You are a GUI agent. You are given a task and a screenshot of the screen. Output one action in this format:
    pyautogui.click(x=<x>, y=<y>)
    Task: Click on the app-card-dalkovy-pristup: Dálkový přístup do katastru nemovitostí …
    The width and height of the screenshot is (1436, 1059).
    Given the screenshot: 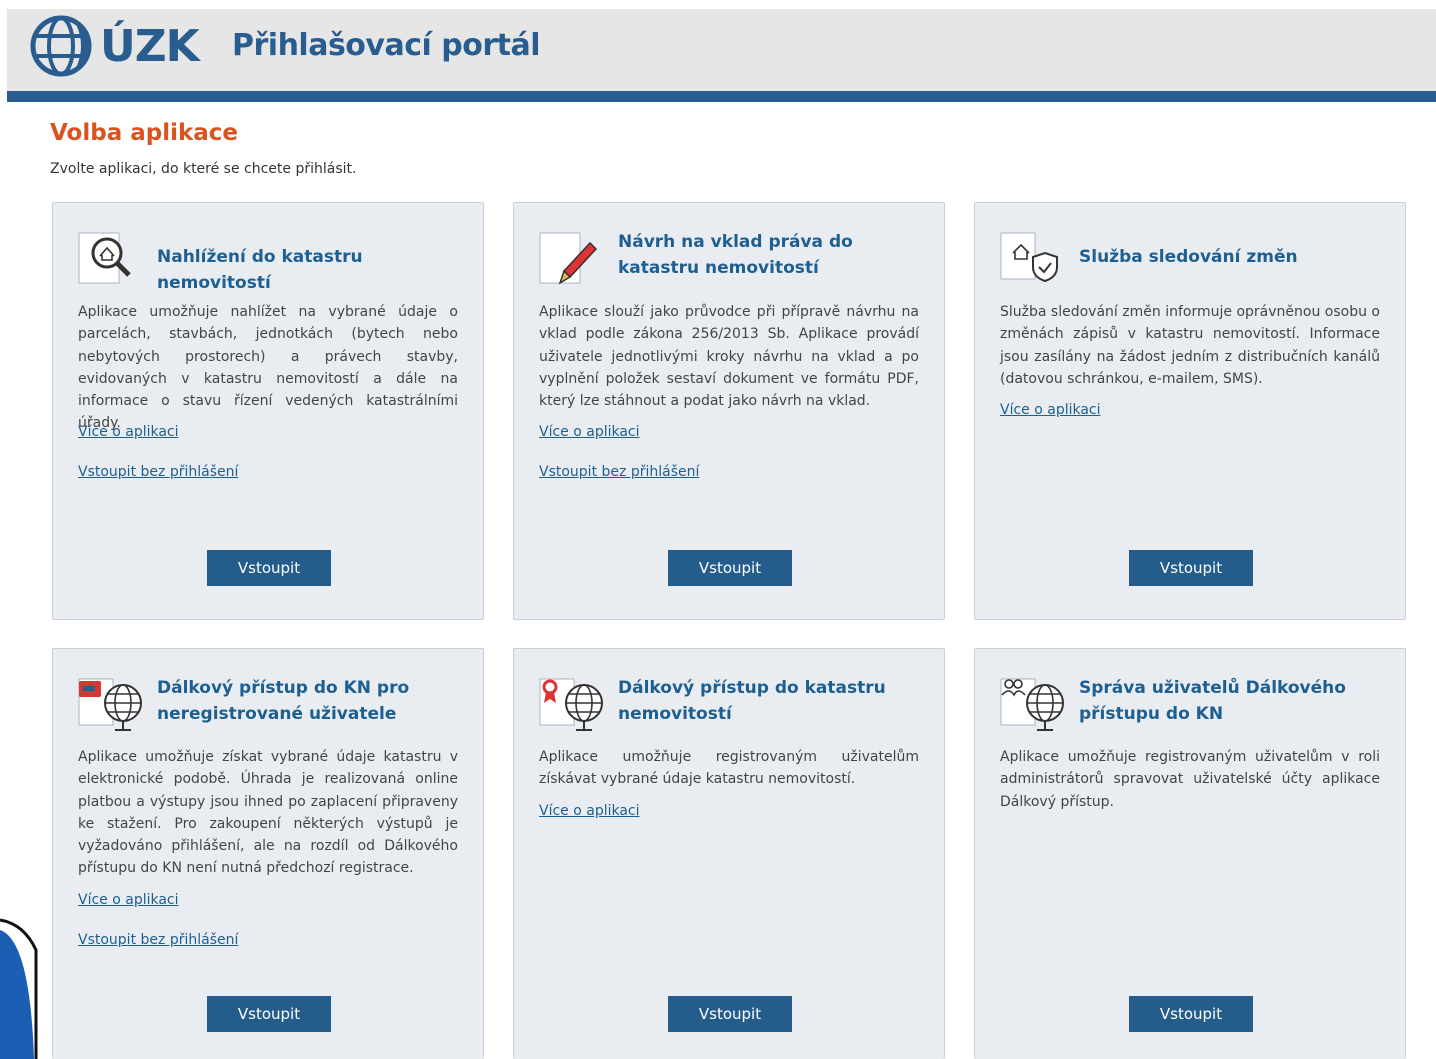 What is the action you would take?
    pyautogui.click(x=729, y=853)
    